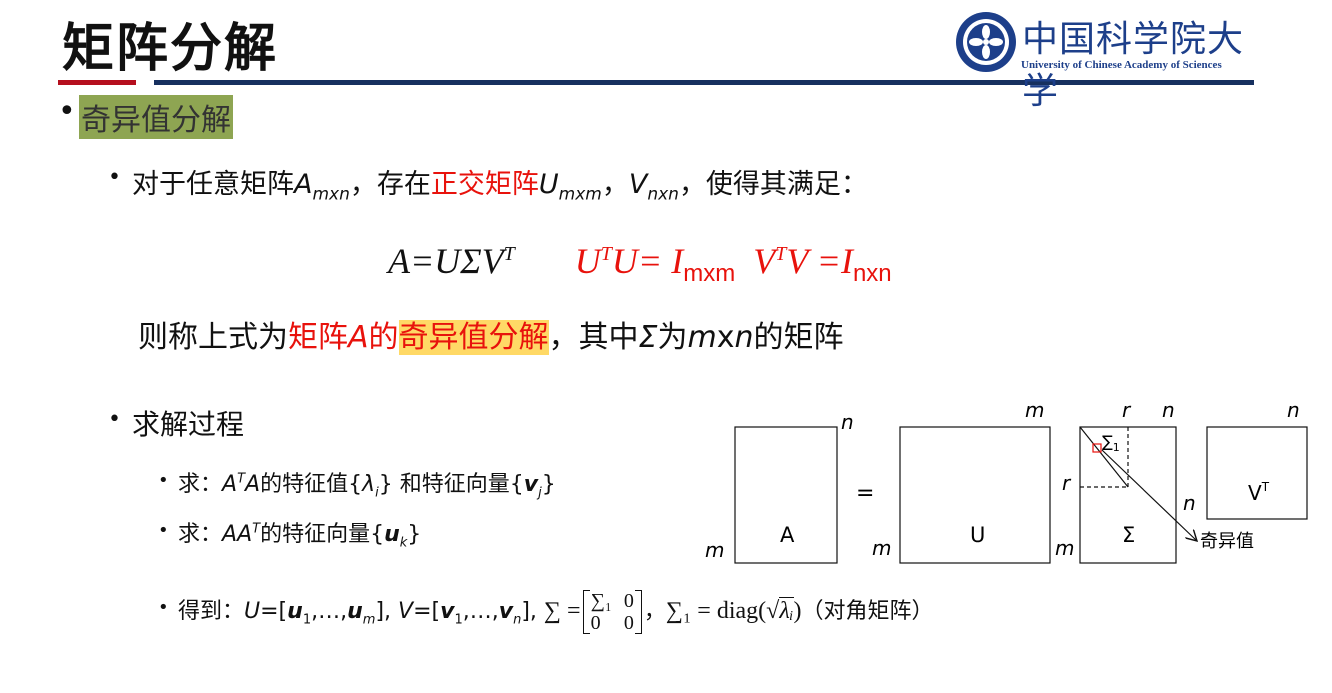 The width and height of the screenshot is (1332, 693). What do you see at coordinates (1168, 410) in the screenshot?
I see `sigma-cols-label: n` at bounding box center [1168, 410].